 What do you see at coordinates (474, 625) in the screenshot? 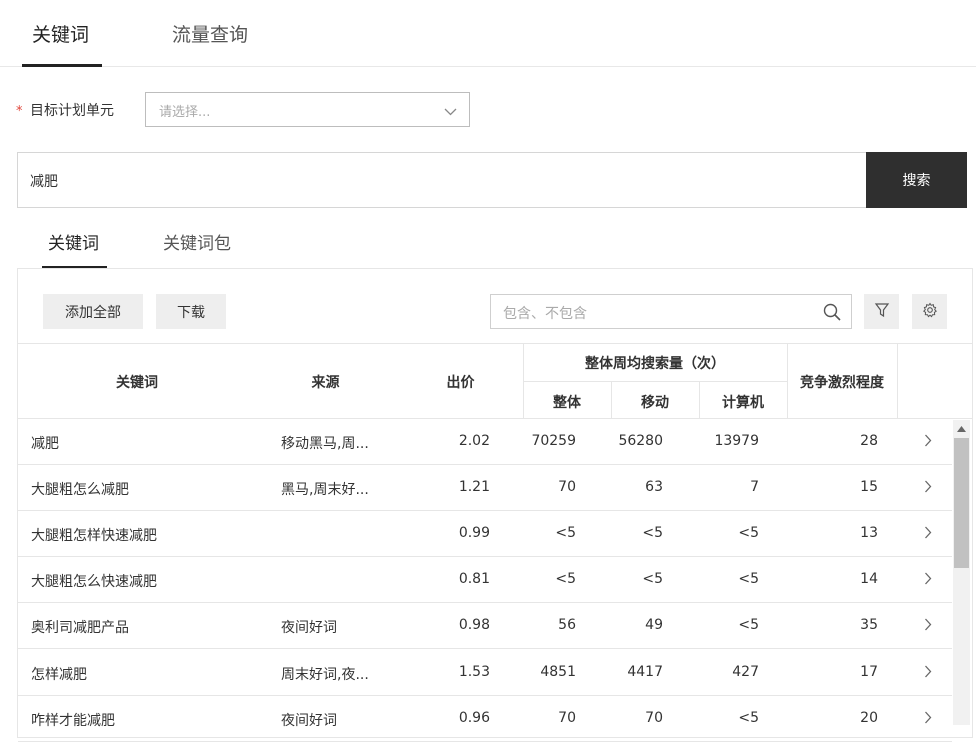
I see `bid-cell: 0.98` at bounding box center [474, 625].